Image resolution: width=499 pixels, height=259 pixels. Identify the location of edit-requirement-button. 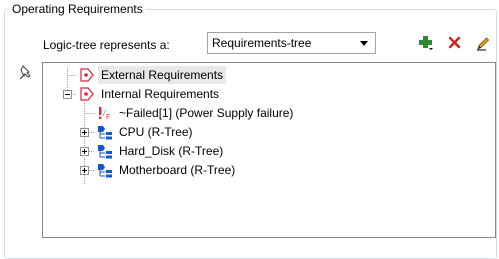
(483, 43).